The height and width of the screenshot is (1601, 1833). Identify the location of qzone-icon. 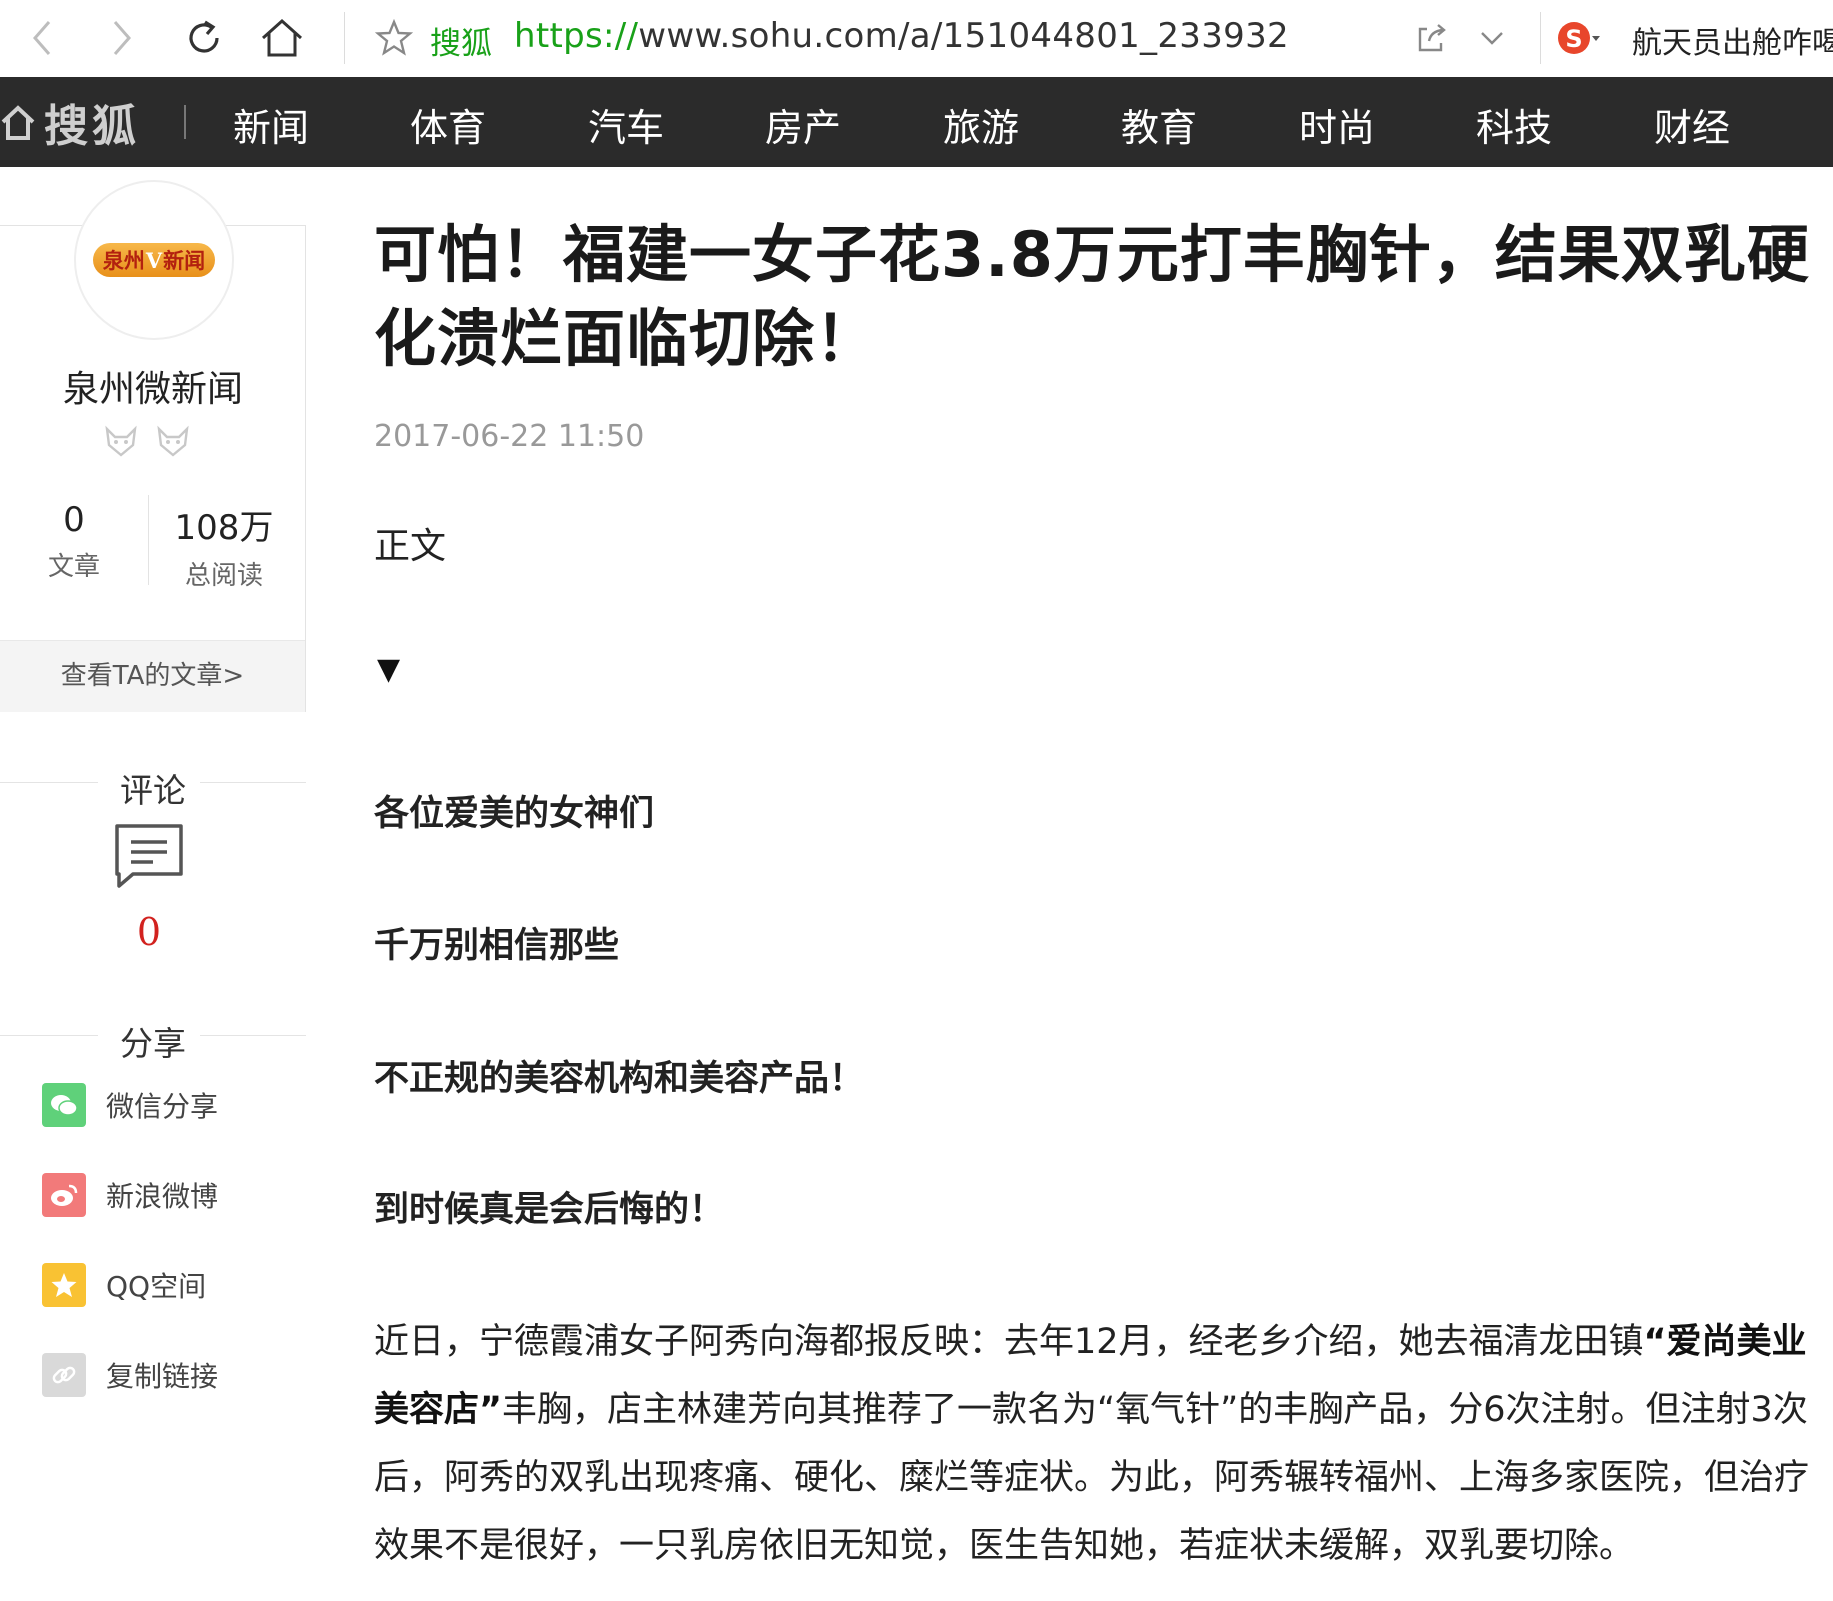
(64, 1285).